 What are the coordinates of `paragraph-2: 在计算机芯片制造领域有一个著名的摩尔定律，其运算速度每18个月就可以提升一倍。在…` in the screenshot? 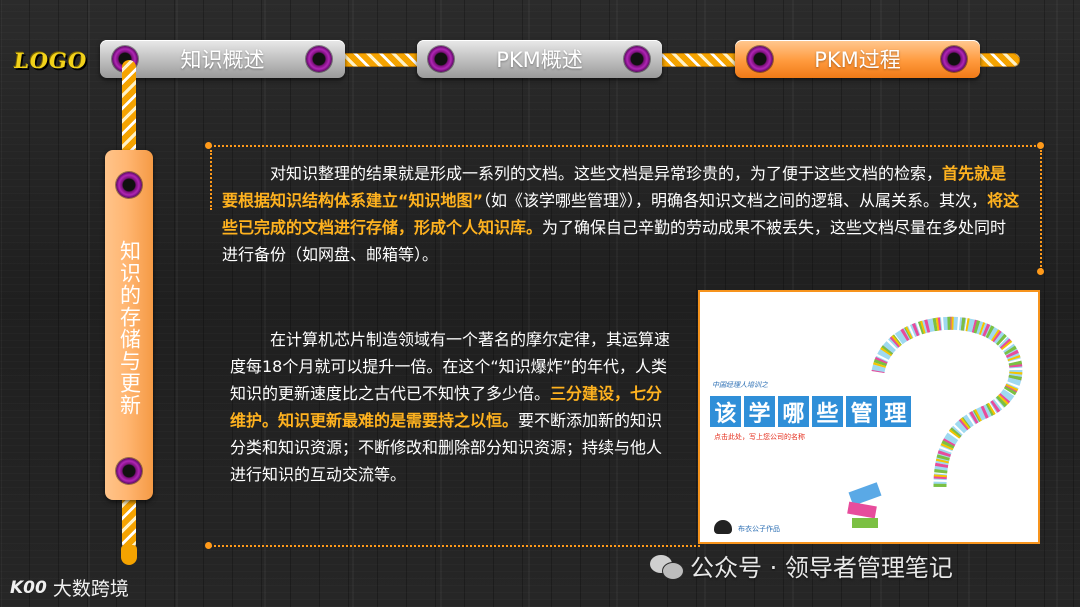 It's located at (452, 407).